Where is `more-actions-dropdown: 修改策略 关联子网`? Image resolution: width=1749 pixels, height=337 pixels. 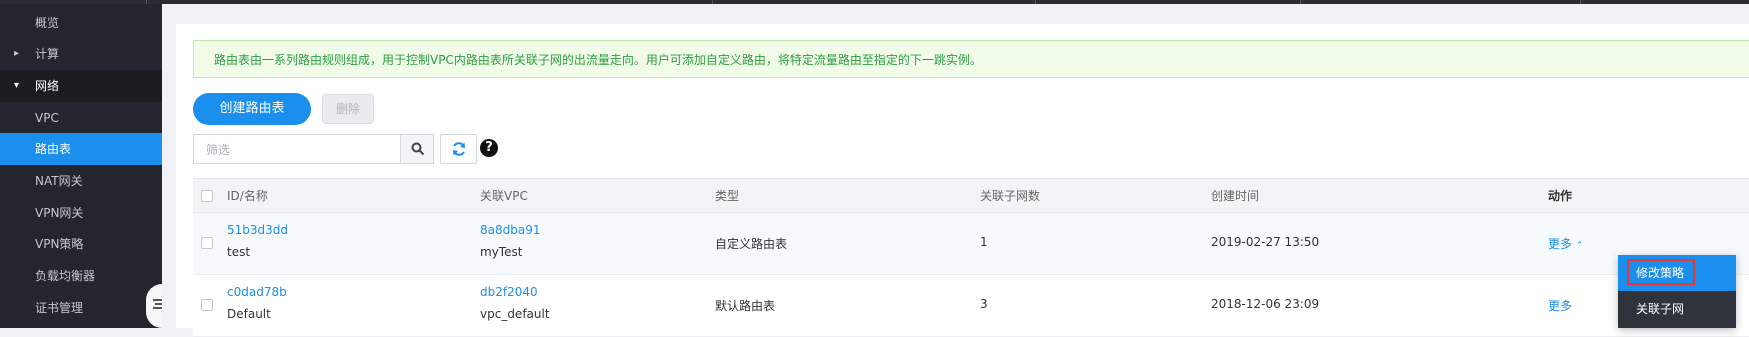
more-actions-dropdown: 修改策略 关联子网 is located at coordinates (1677, 291).